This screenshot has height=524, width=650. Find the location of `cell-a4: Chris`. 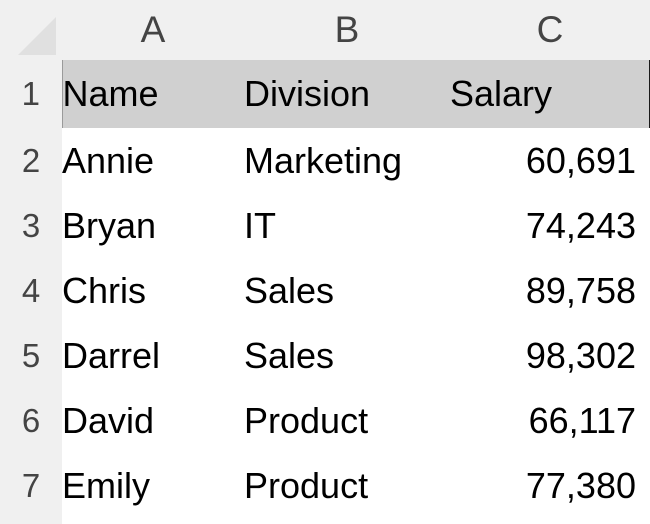

cell-a4: Chris is located at coordinates (153, 290).